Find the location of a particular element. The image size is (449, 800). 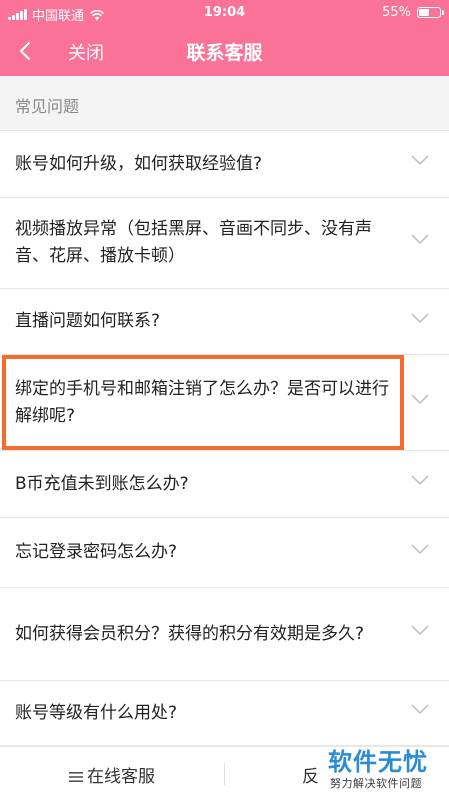

faq-item-forgot-password: 忘记登录密码怎么办? is located at coordinates (224, 553).